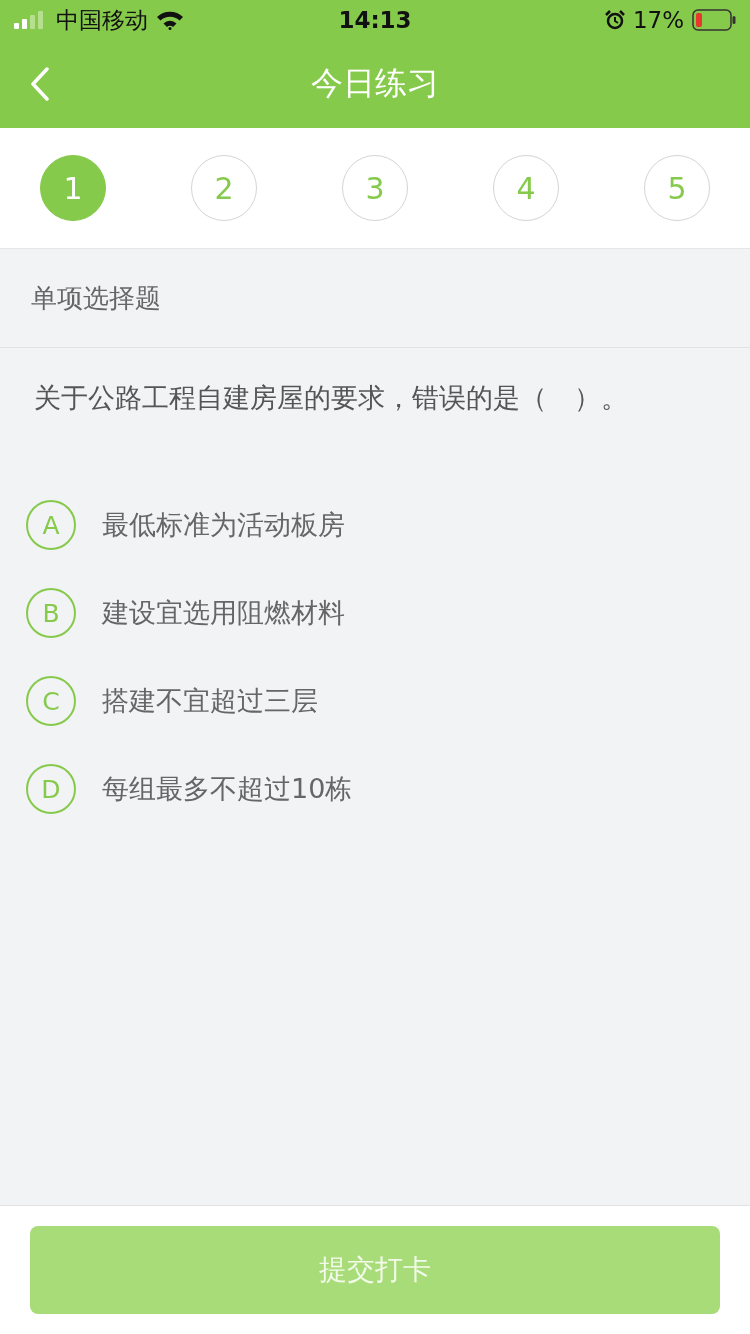 Image resolution: width=750 pixels, height=1334 pixels. I want to click on option-button: B, so click(51, 613).